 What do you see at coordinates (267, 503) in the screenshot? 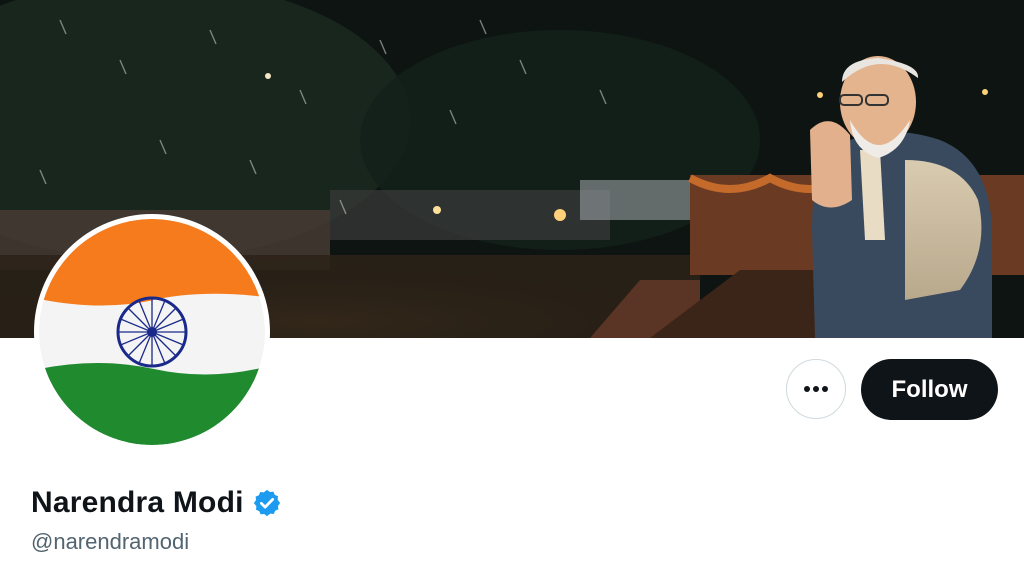
I see `verified-badge-icon` at bounding box center [267, 503].